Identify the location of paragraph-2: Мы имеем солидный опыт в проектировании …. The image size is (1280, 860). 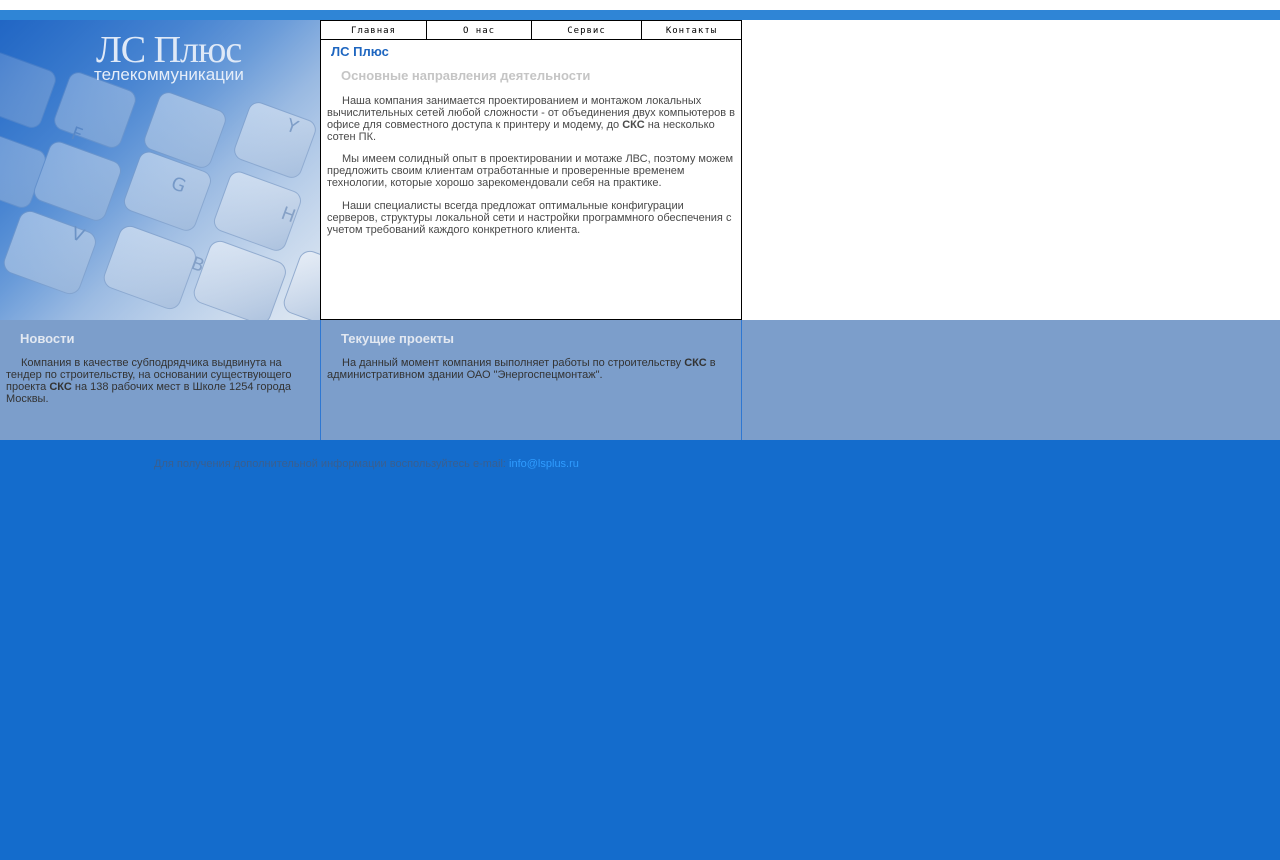
(530, 171).